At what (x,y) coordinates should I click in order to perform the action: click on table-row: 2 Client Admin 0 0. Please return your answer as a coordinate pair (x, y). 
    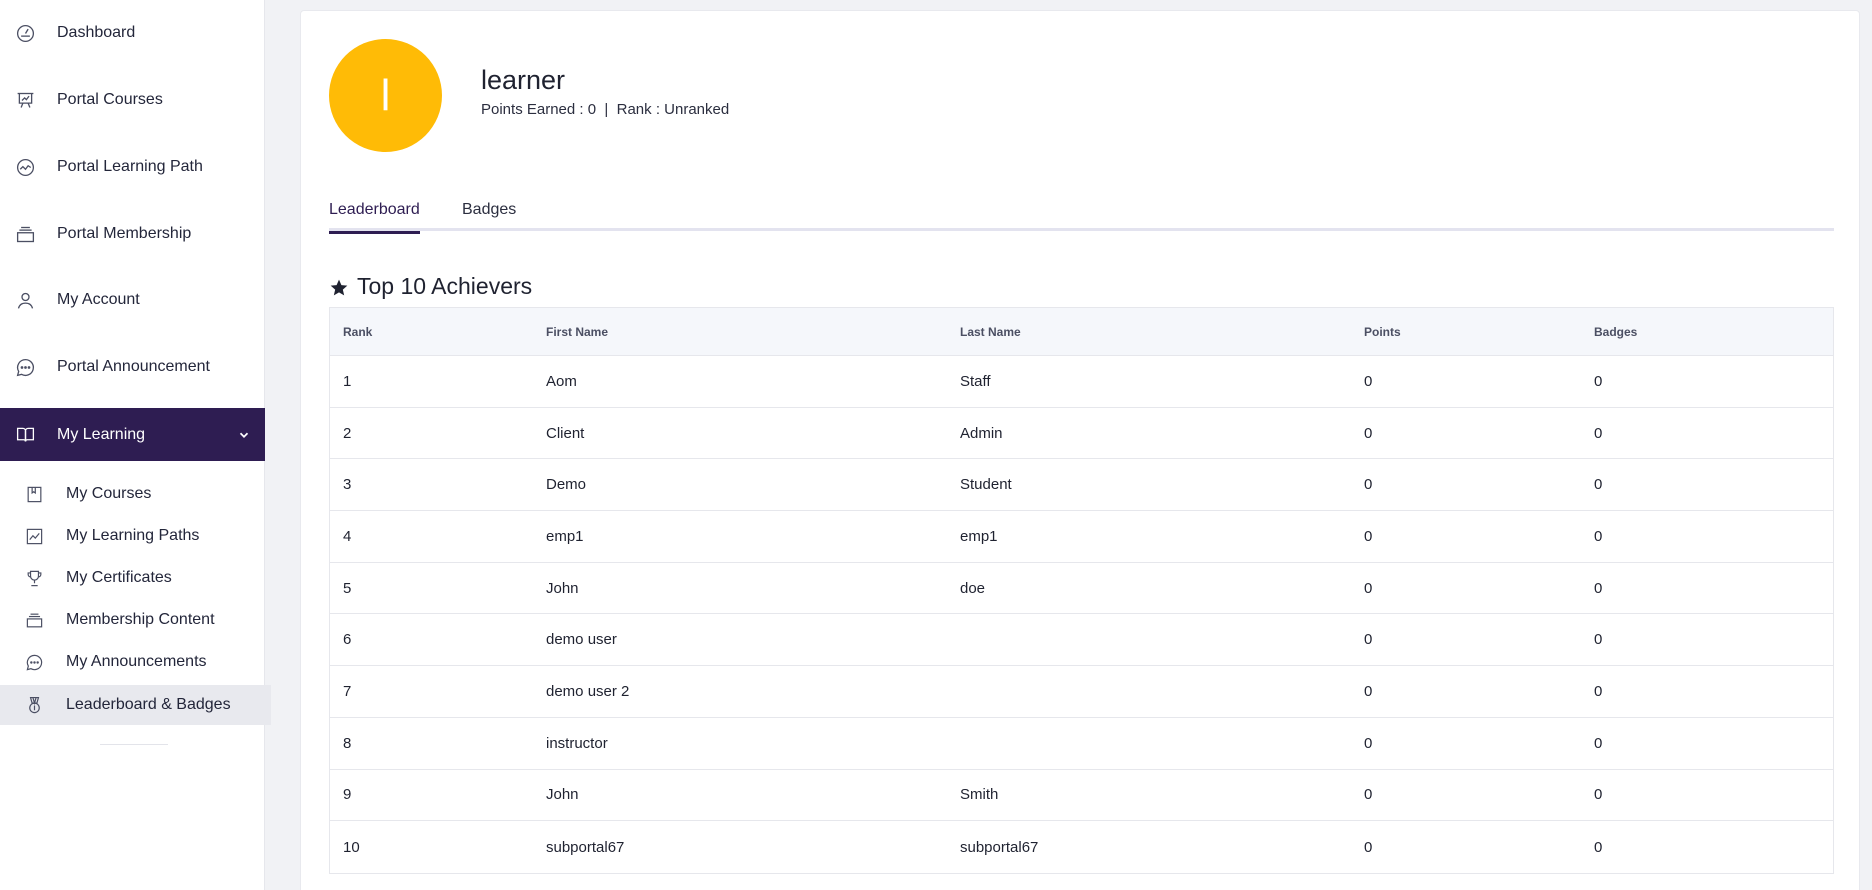
    Looking at the image, I should click on (1081, 434).